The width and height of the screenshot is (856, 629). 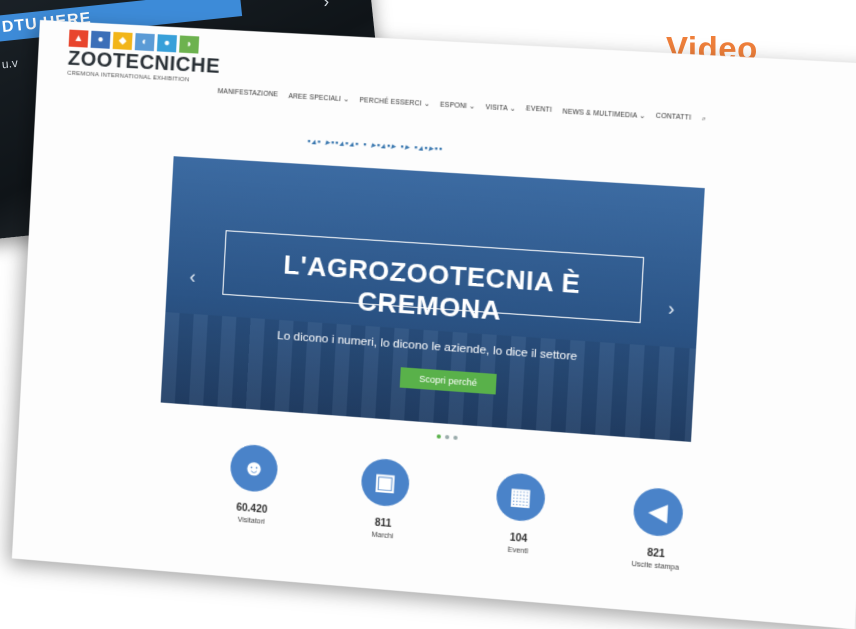 What do you see at coordinates (192, 277) in the screenshot?
I see `chevron-left-icon: ‹` at bounding box center [192, 277].